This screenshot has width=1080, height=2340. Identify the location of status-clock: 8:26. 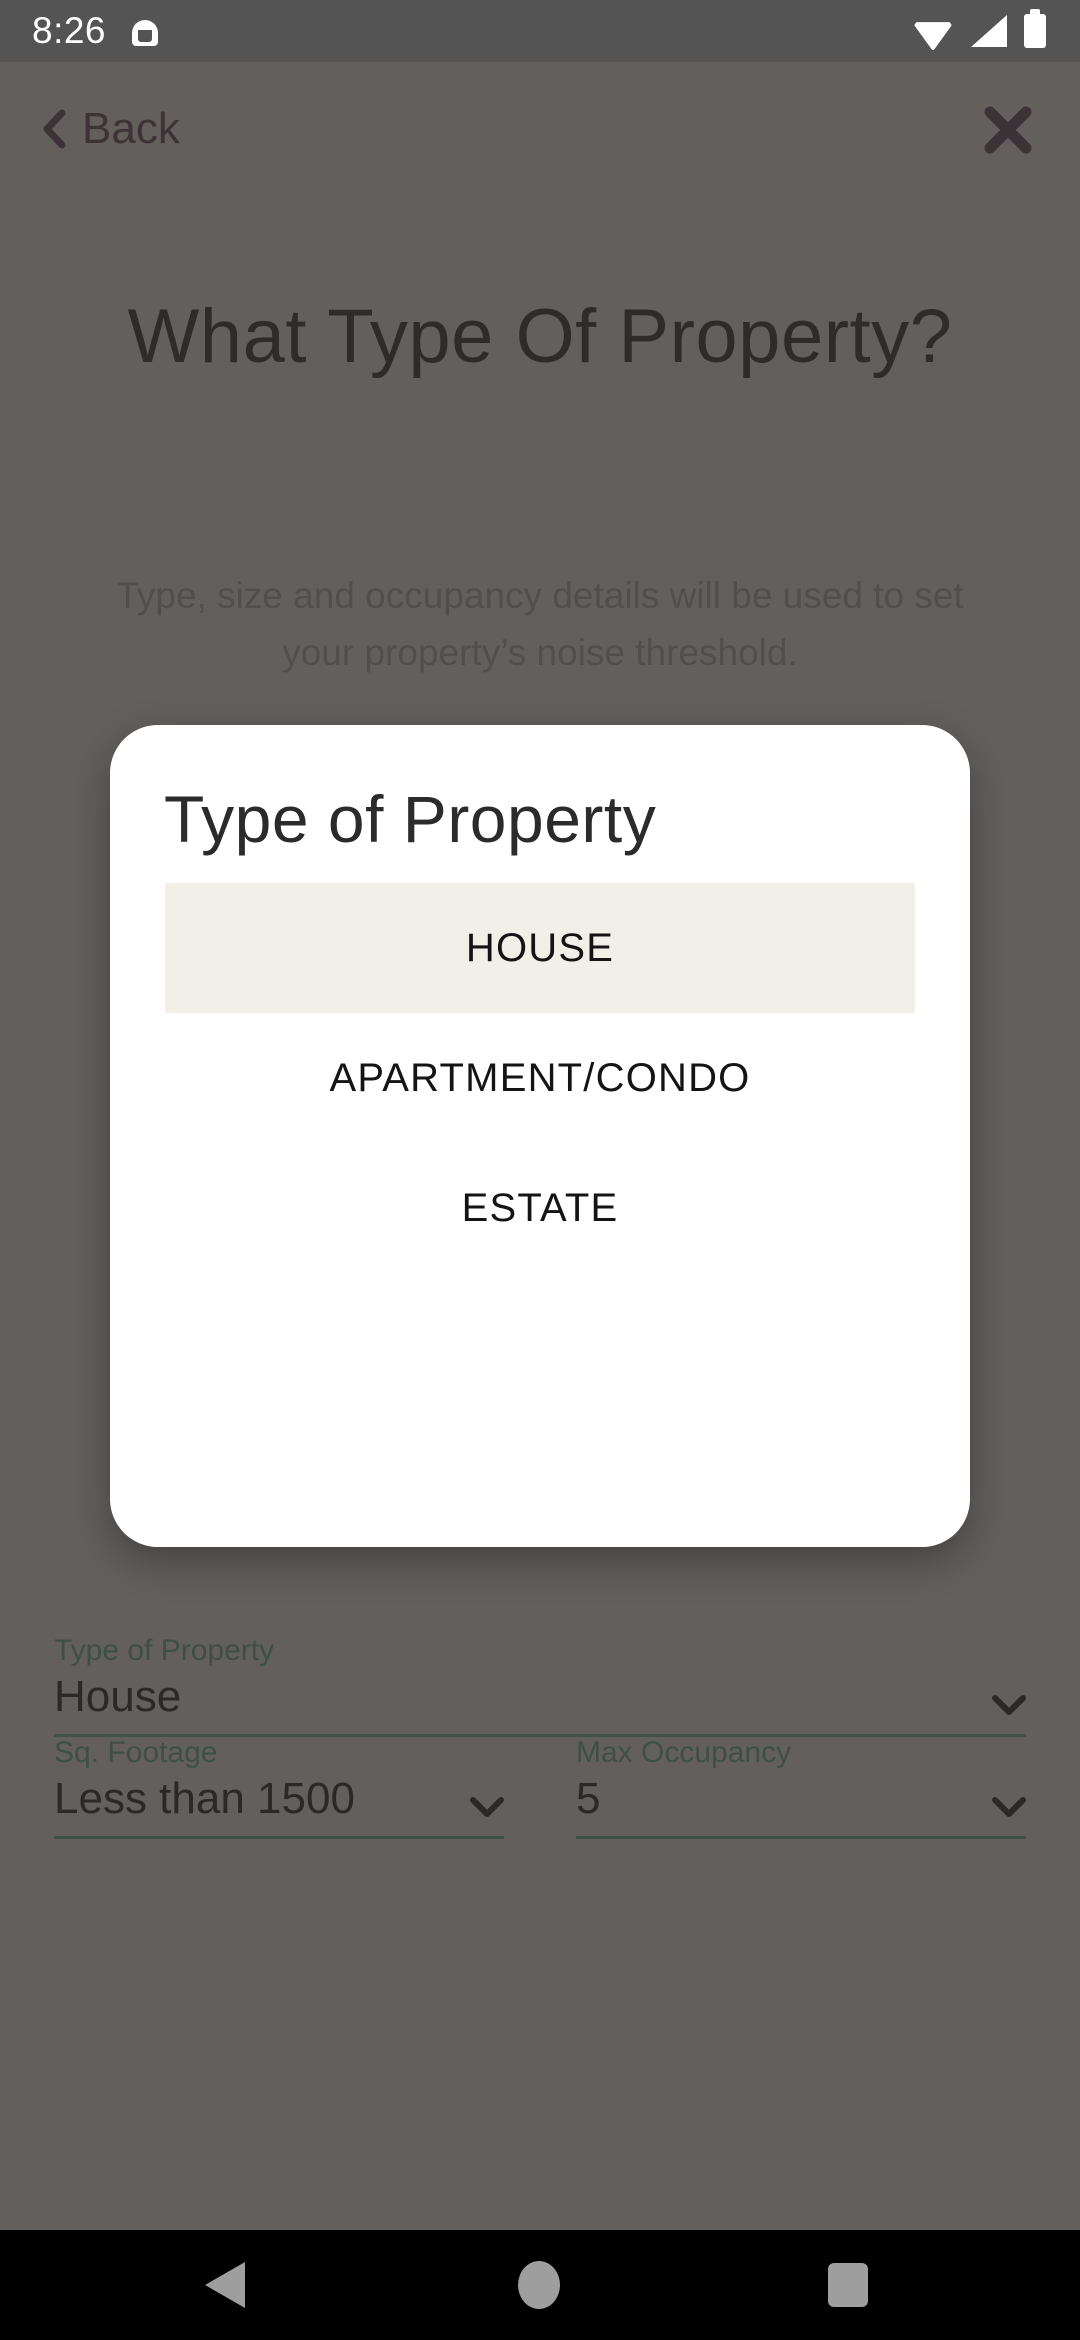
(69, 30).